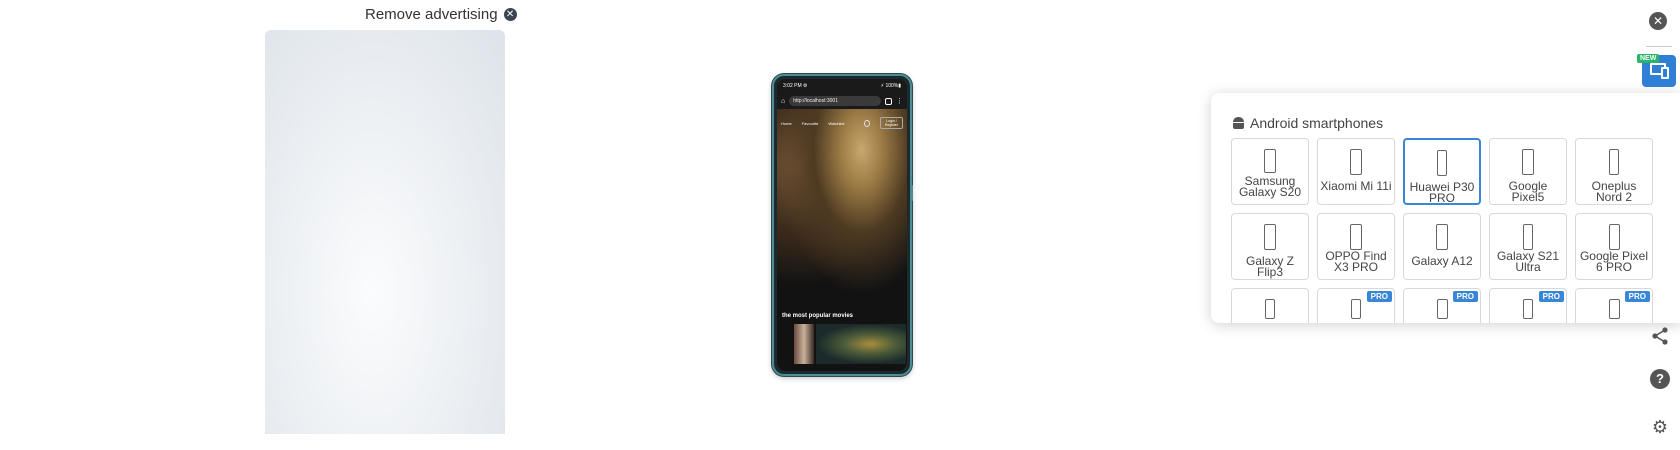 The height and width of the screenshot is (450, 1680). I want to click on popup-title: Android smartphones, so click(1308, 123).